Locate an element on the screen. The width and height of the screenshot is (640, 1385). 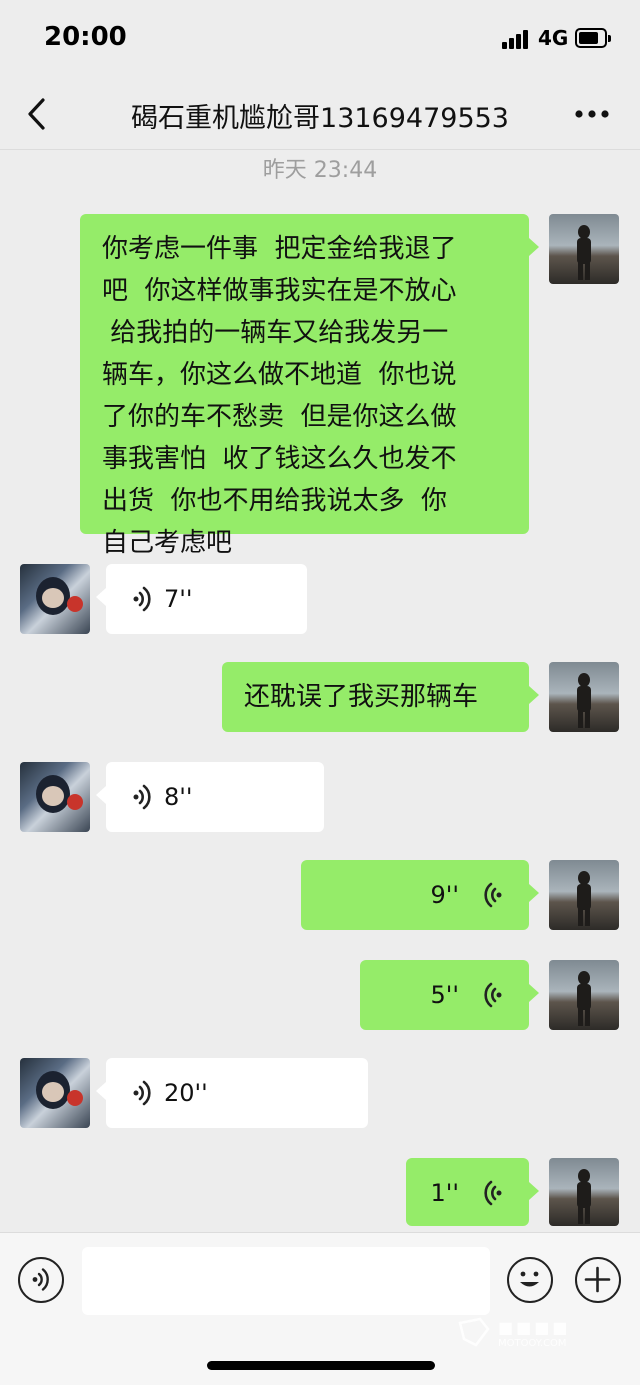
voice-duration: 8'' is located at coordinates (178, 797).